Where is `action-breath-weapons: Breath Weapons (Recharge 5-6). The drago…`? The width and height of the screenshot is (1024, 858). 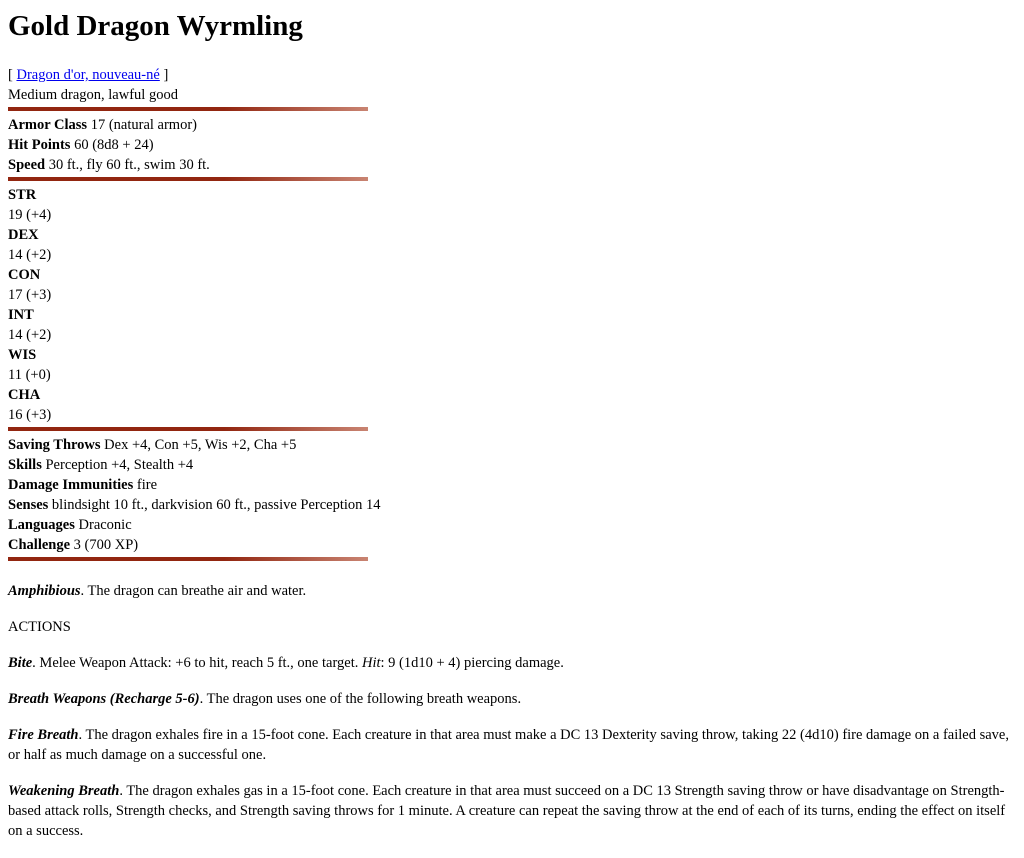 action-breath-weapons: Breath Weapons (Recharge 5-6). The drago… is located at coordinates (512, 699).